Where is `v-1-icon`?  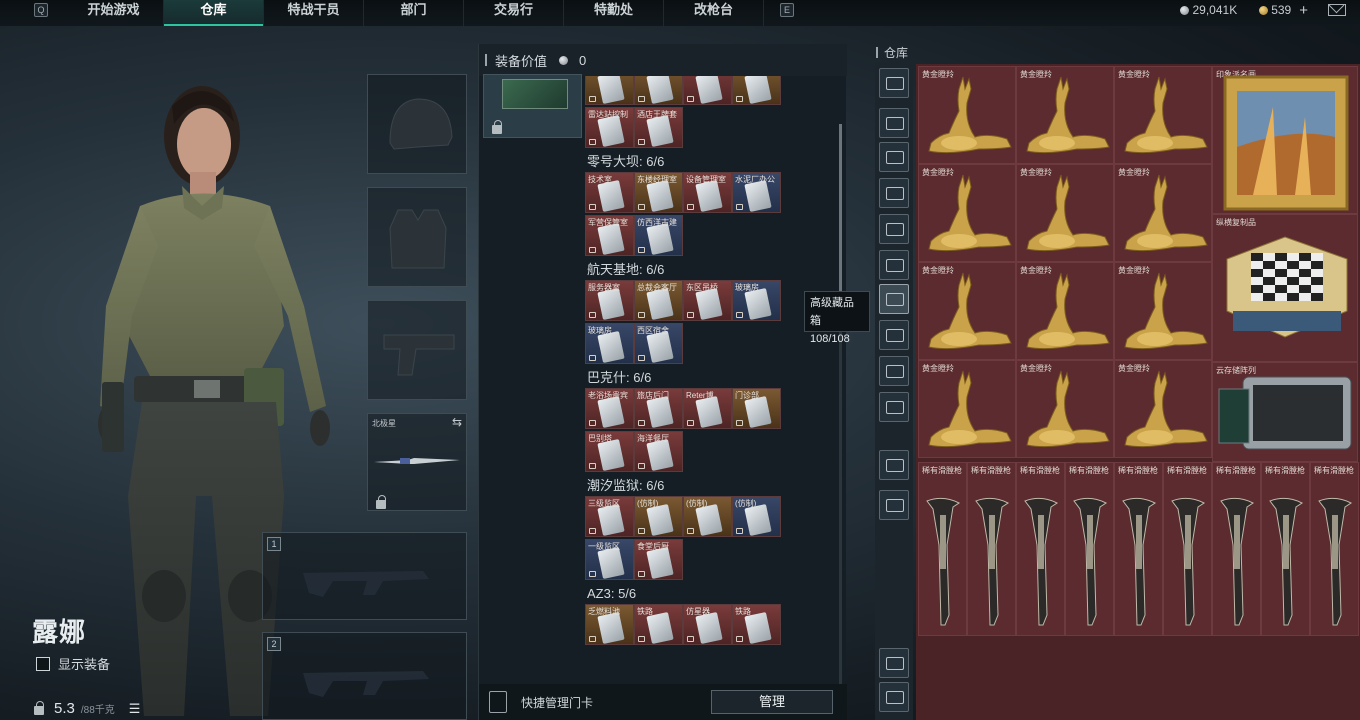 v-1-icon is located at coordinates (894, 193).